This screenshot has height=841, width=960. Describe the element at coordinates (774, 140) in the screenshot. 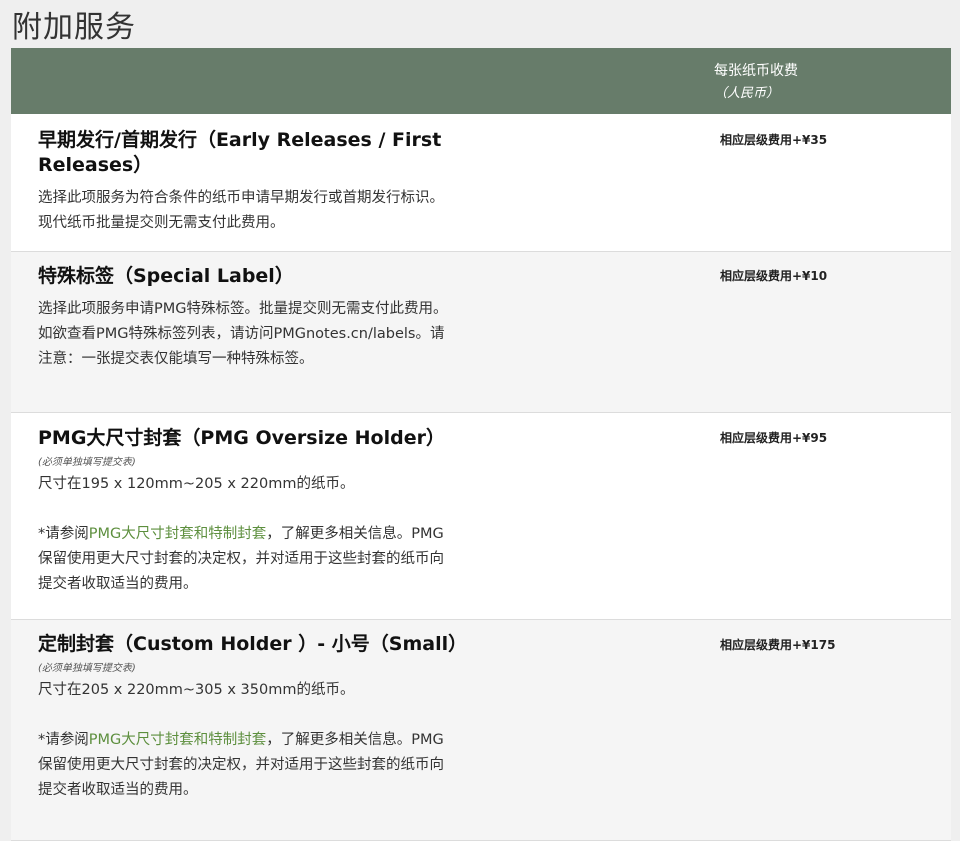

I see `service-fee: 相应层级费用+¥35` at that location.